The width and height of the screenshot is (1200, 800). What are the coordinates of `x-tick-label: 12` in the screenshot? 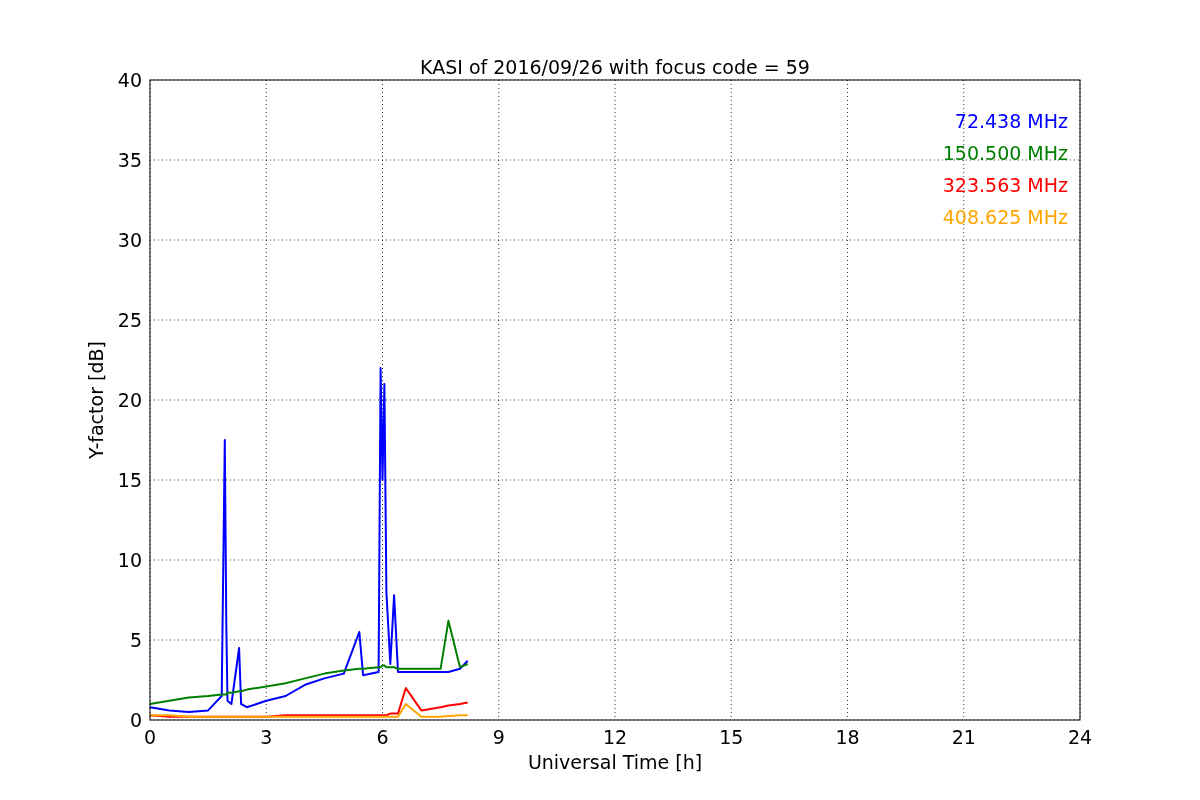 It's located at (615, 737).